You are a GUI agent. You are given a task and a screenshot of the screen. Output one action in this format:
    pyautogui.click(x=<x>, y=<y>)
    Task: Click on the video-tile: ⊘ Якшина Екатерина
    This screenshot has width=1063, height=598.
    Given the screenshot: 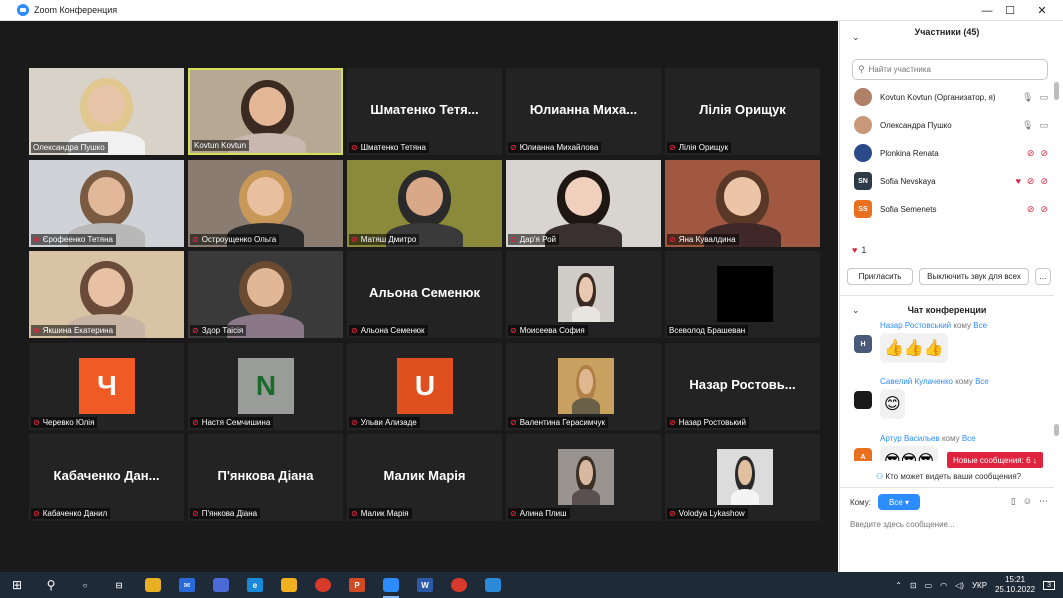 What is the action you would take?
    pyautogui.click(x=106, y=294)
    